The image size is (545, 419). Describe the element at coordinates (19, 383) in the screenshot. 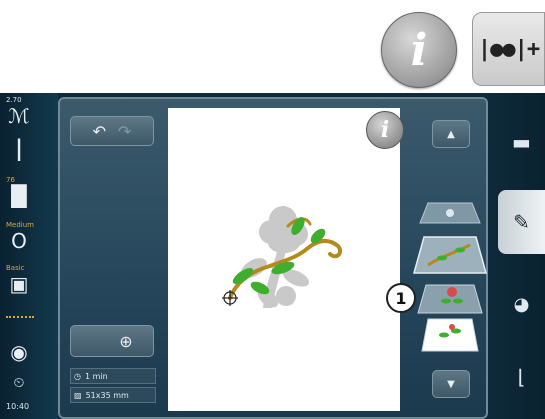

I see `clock-icon: ⏲` at that location.